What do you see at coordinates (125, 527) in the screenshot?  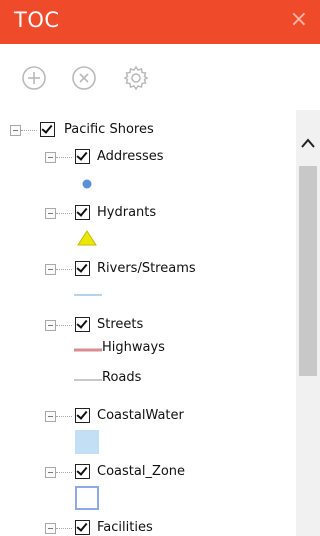 I see `layer-label: Facilities` at bounding box center [125, 527].